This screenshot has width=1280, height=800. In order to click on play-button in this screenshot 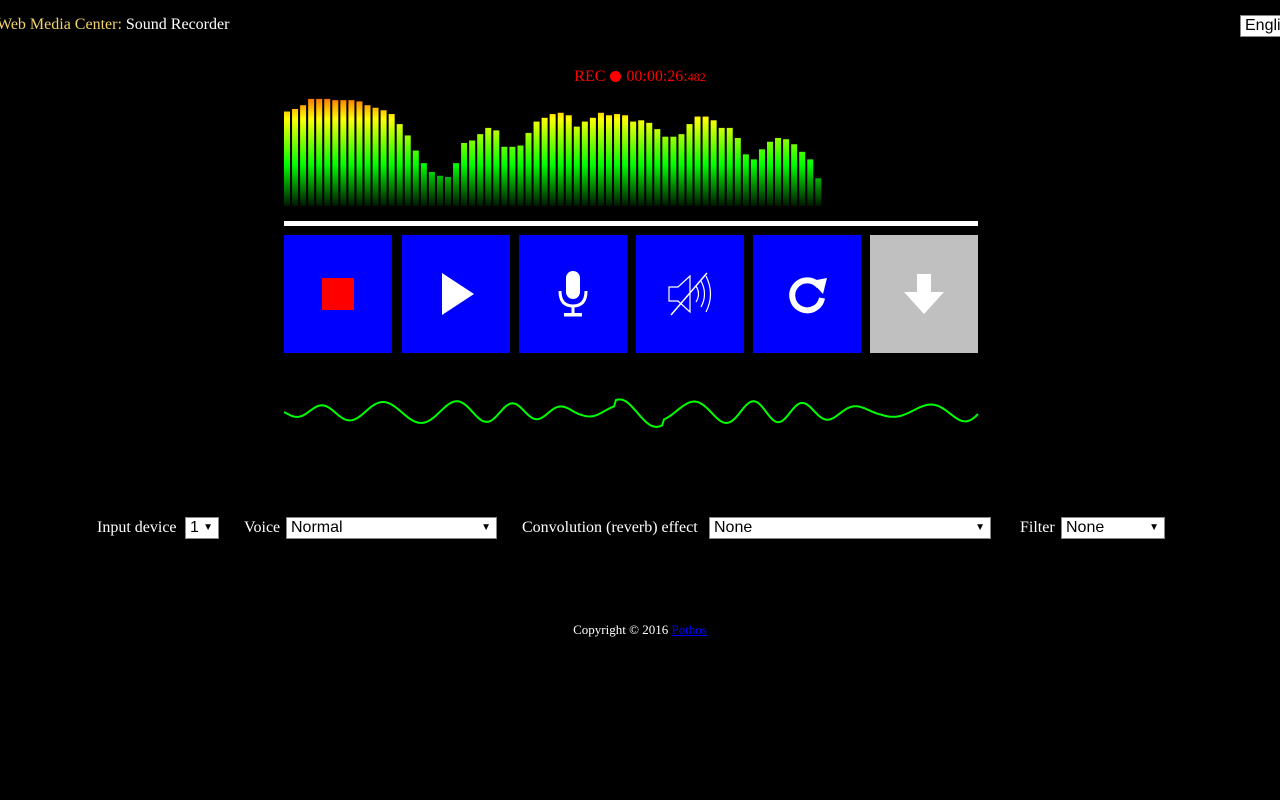, I will do `click(456, 294)`.